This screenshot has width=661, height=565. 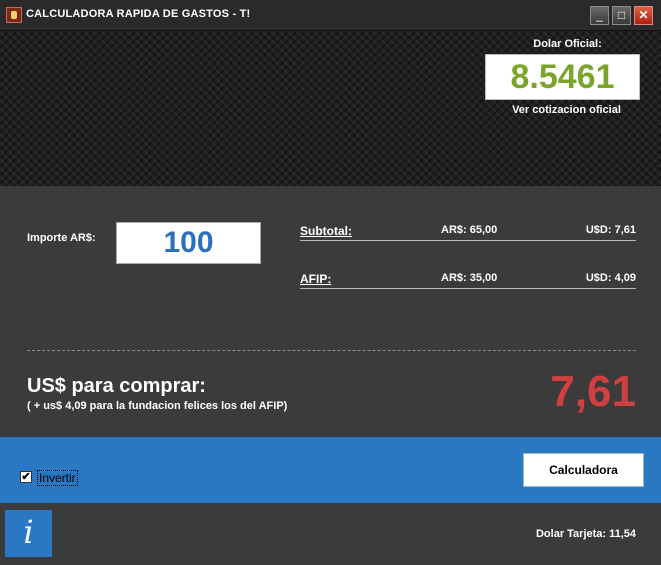 I want to click on subtotal-label: Subtotal:, so click(x=326, y=231).